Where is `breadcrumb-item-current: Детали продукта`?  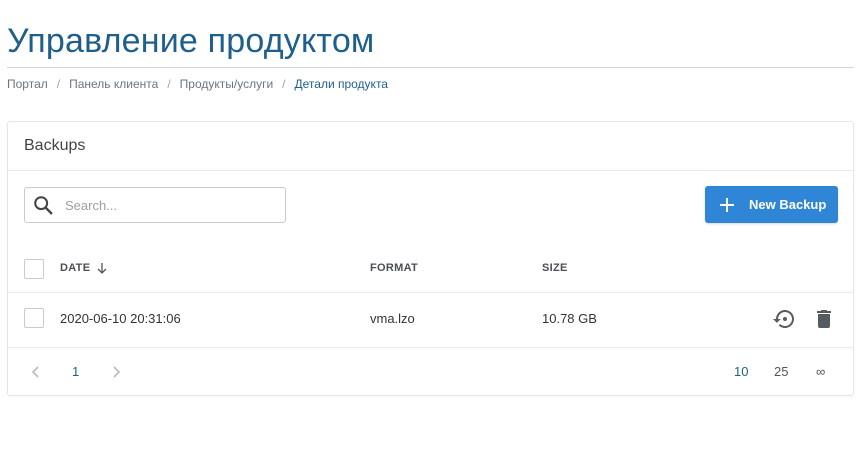 breadcrumb-item-current: Детали продукта is located at coordinates (341, 84).